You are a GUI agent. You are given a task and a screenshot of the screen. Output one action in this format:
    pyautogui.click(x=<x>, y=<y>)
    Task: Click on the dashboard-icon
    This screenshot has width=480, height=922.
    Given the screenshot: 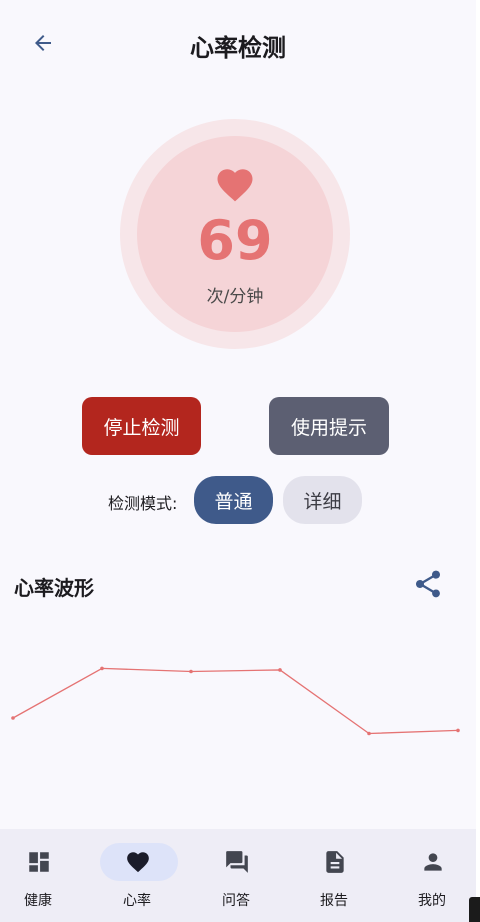 What is the action you would take?
    pyautogui.click(x=39, y=862)
    